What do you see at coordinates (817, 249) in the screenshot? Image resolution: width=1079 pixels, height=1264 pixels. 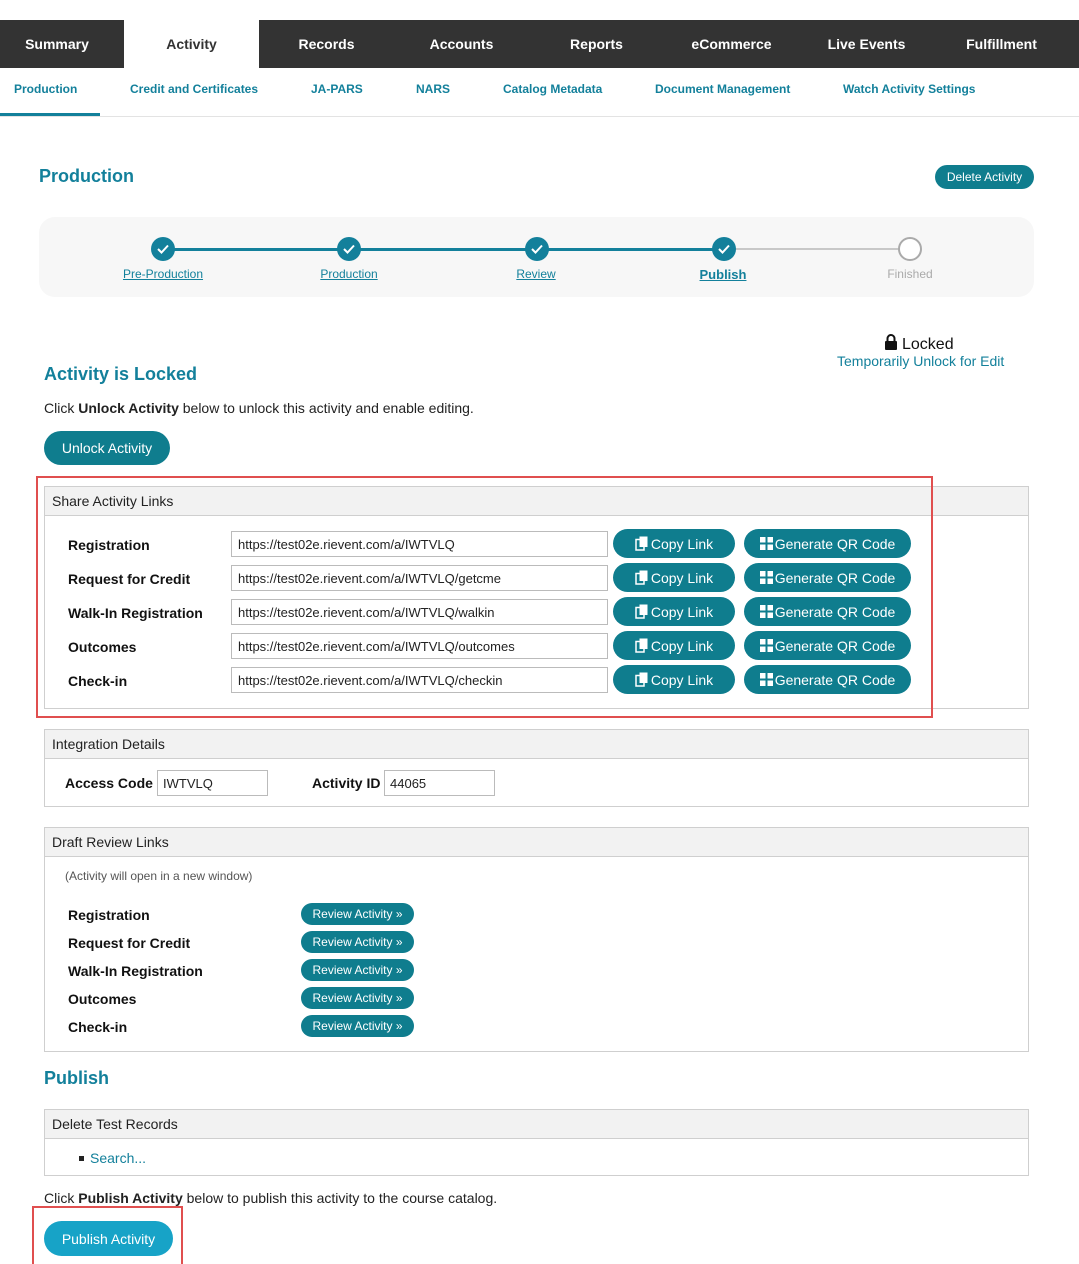 I see `stepper-remaining-line` at bounding box center [817, 249].